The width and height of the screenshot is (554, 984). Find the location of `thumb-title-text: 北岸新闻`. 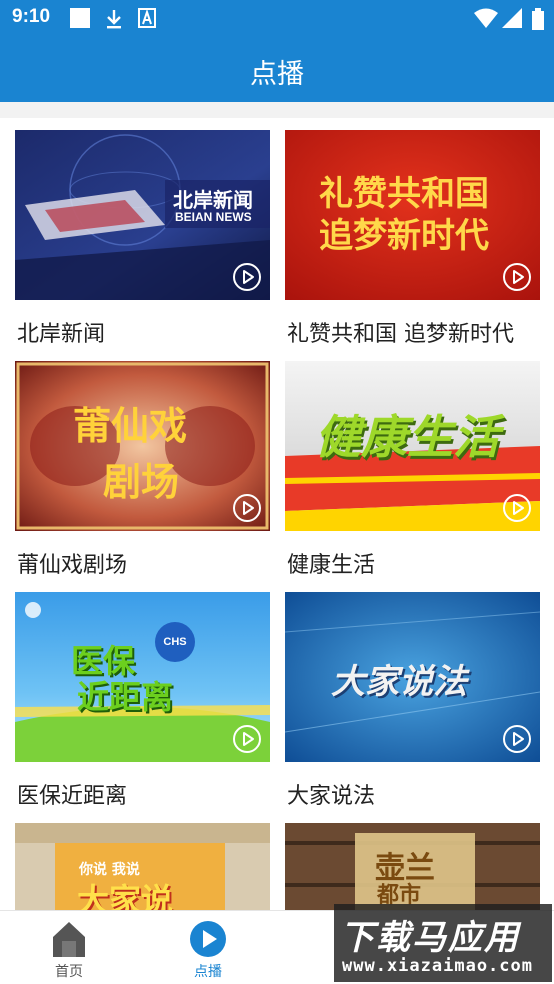

thumb-title-text: 北岸新闻 is located at coordinates (213, 200).